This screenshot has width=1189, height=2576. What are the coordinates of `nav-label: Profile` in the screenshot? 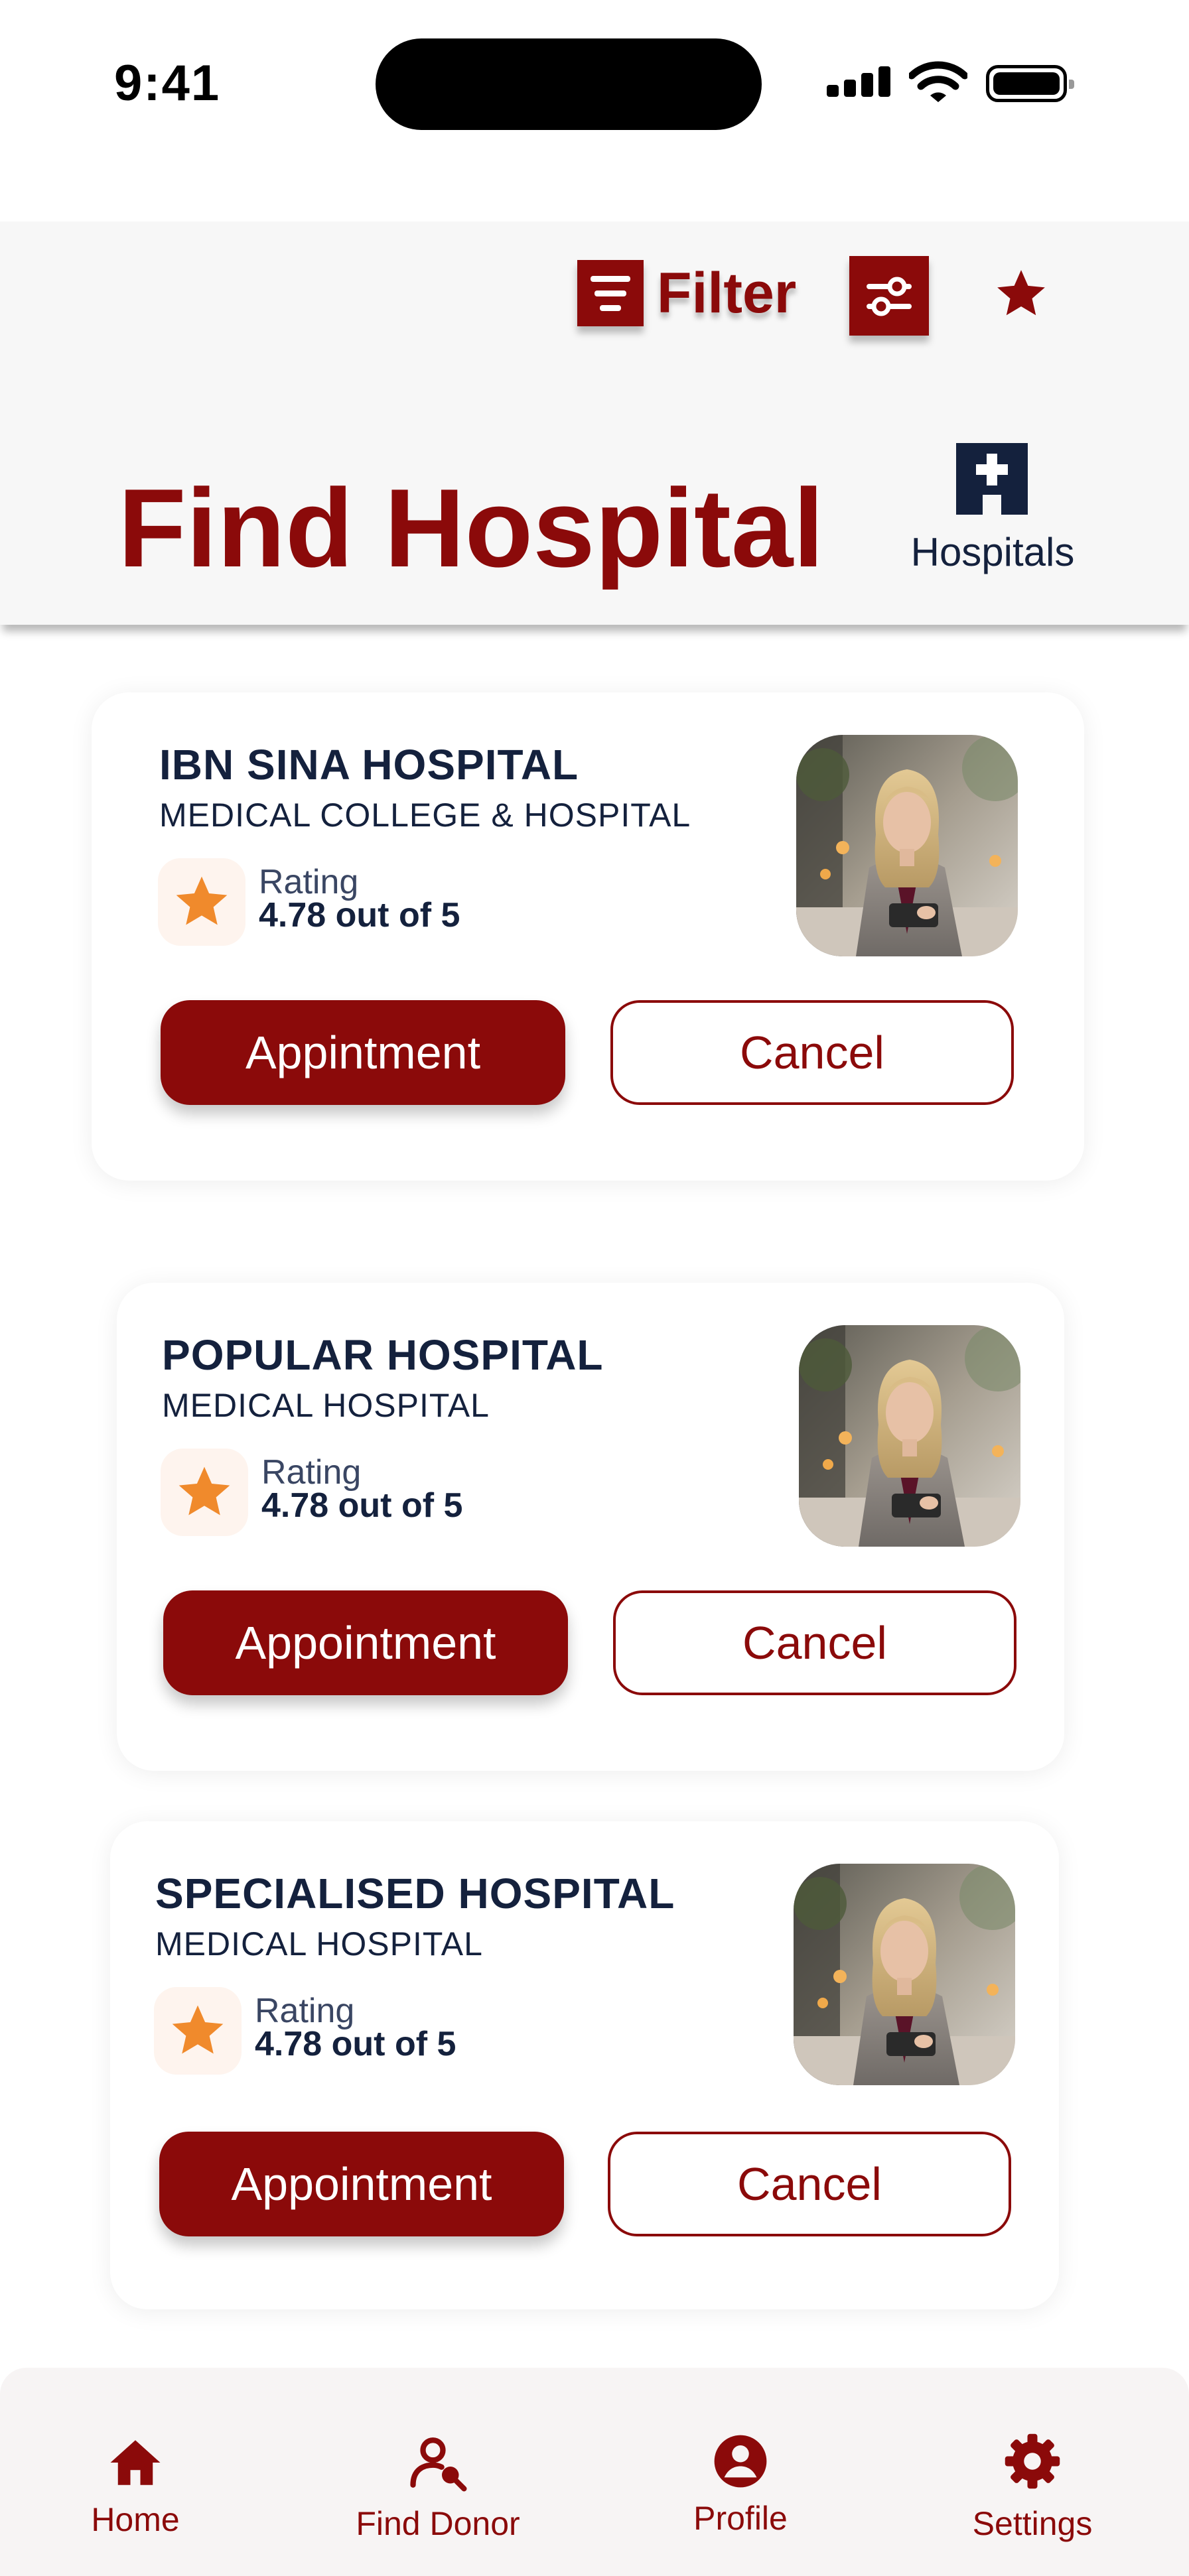 It's located at (740, 2519).